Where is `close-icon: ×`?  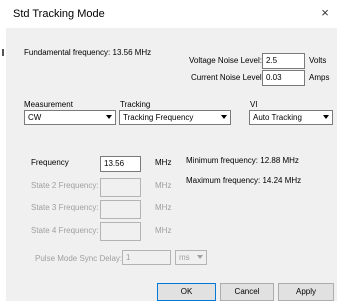
close-icon: × is located at coordinates (325, 13).